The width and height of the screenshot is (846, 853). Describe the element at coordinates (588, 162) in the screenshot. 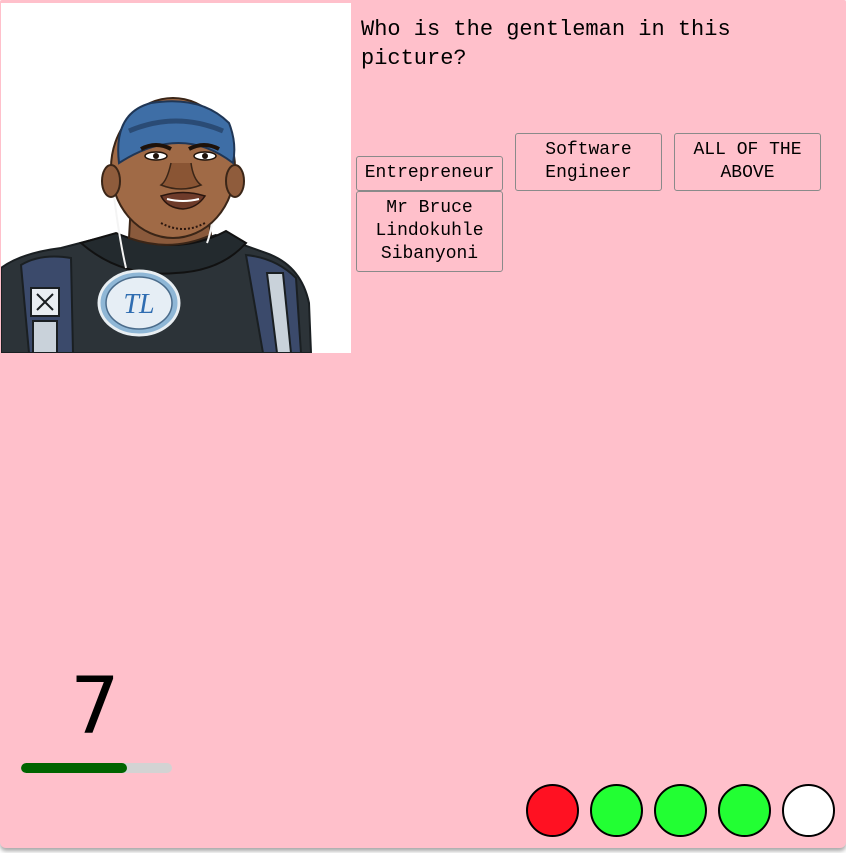

I see `answer-option-2: Software Engineer` at that location.